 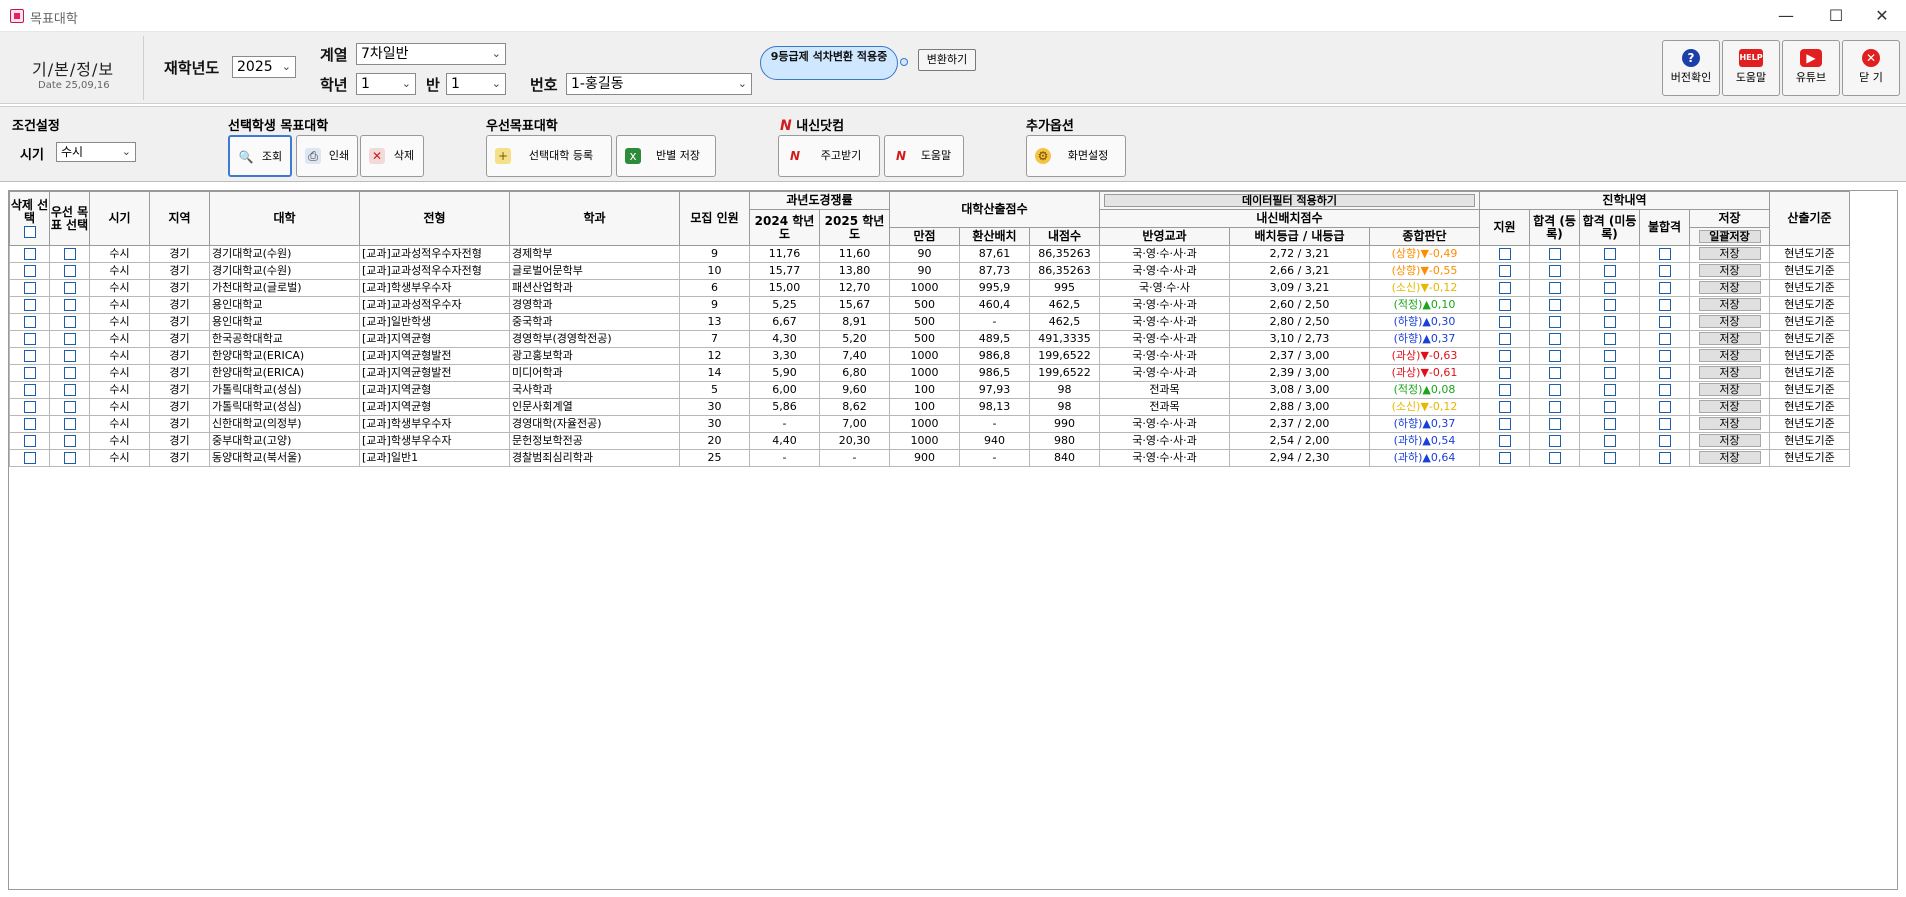 I want to click on naesin-help-button: N 도움말, so click(x=924, y=156).